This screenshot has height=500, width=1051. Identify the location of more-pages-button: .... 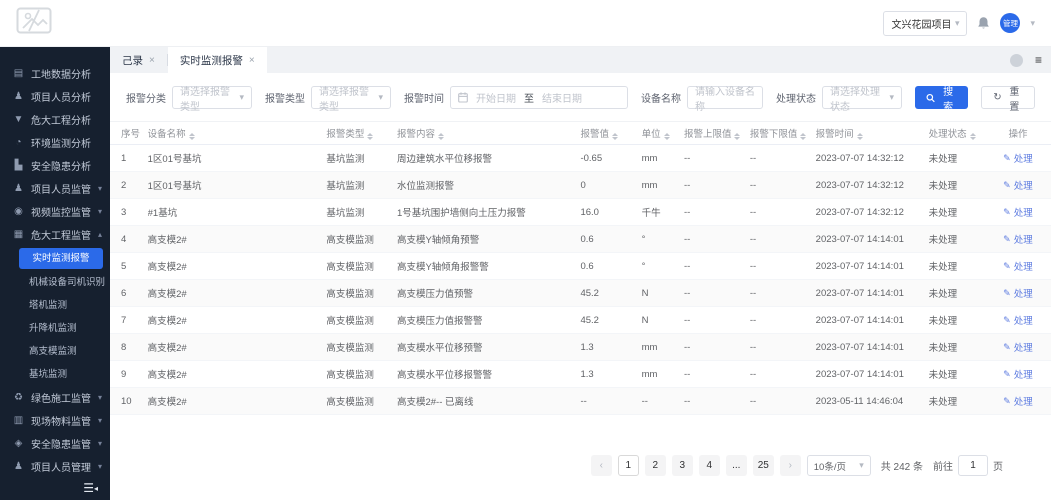
(736, 465).